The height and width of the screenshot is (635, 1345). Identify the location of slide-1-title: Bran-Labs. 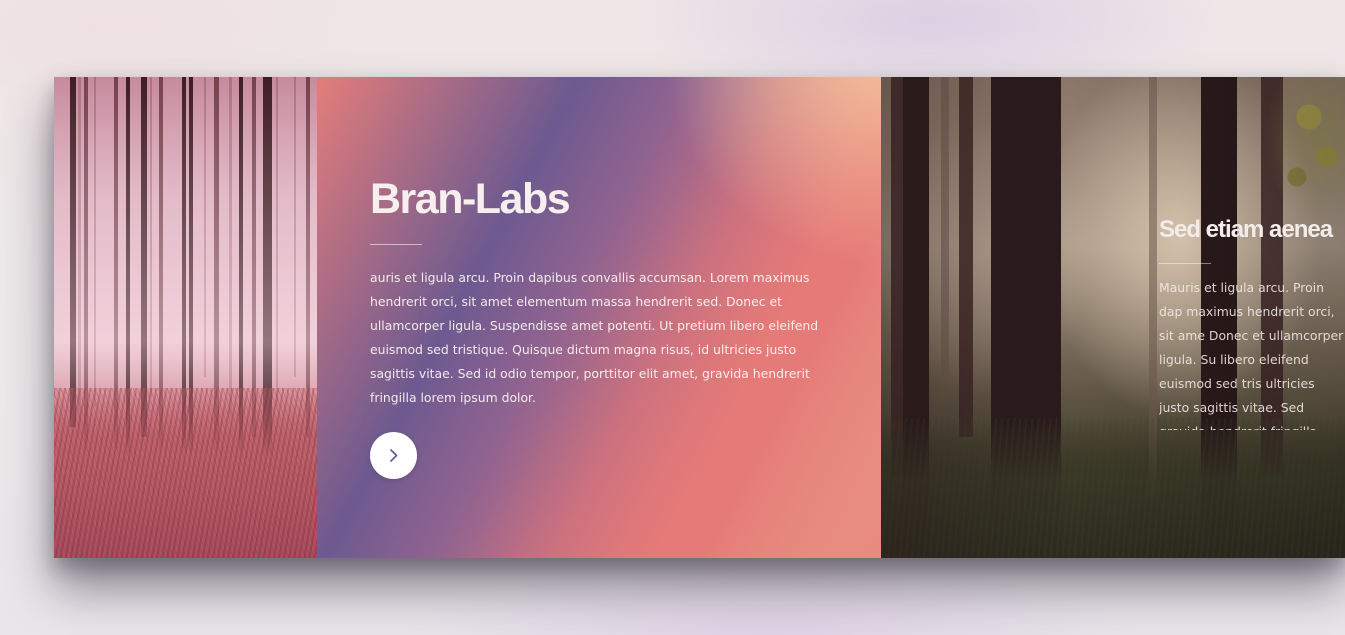
(470, 199).